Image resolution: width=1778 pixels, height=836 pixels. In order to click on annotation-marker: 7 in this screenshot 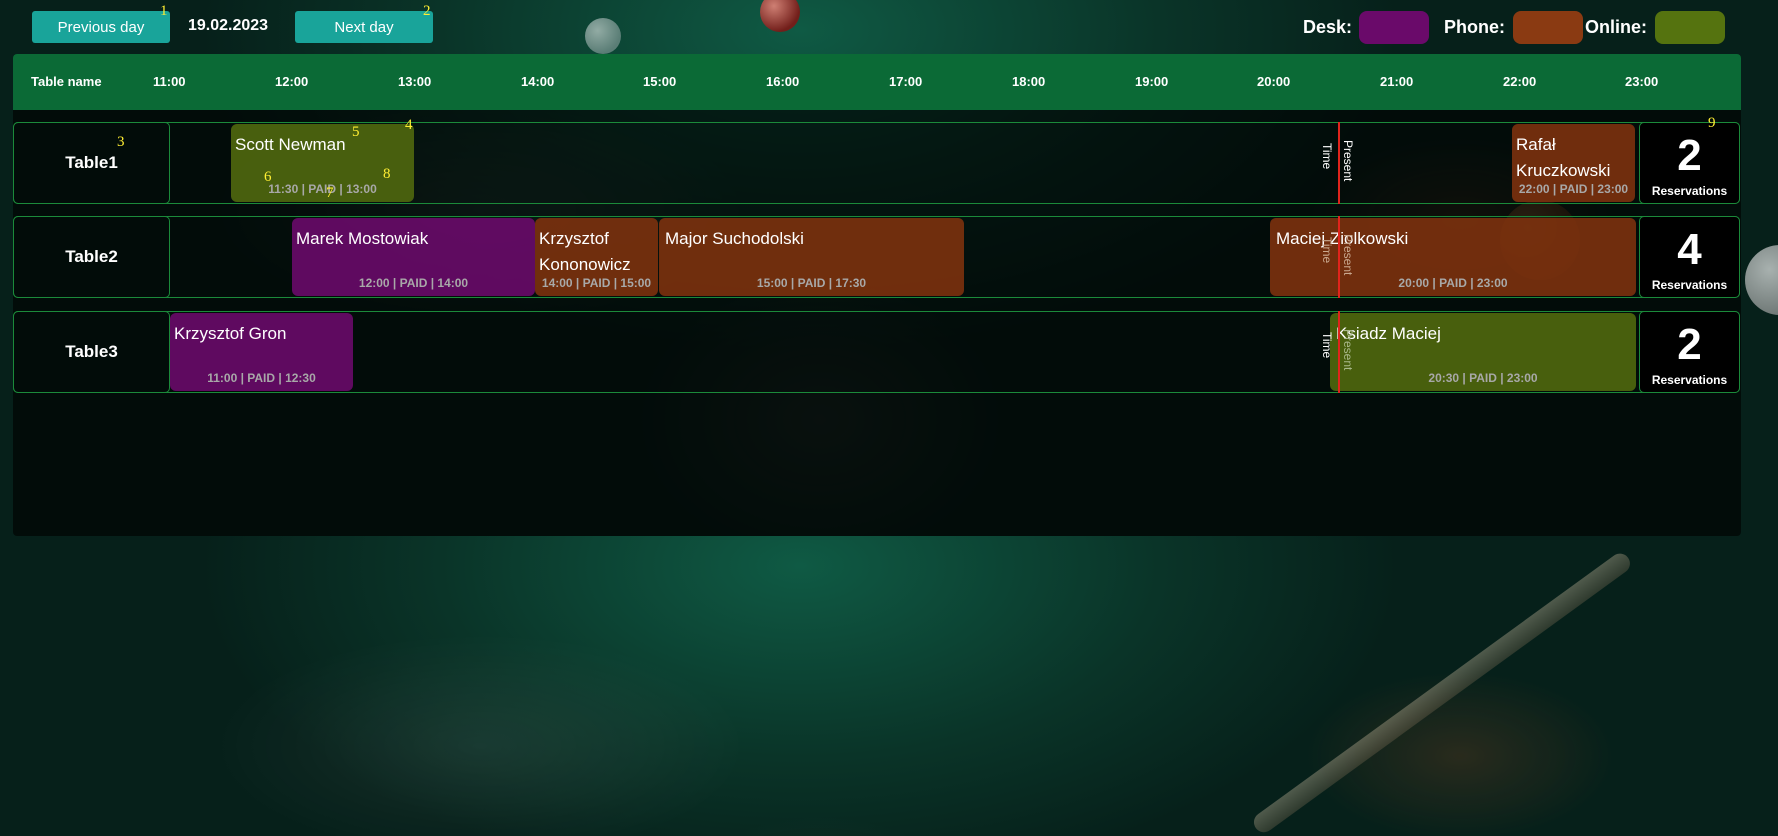, I will do `click(330, 193)`.